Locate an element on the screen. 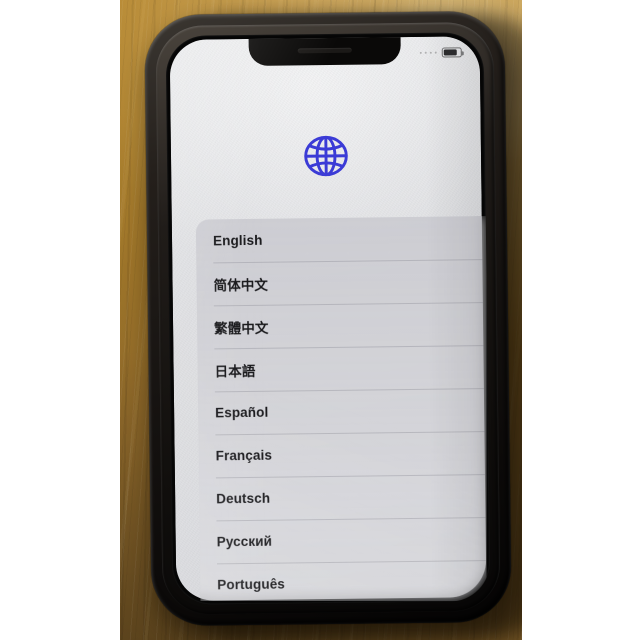  battery-icon is located at coordinates (452, 52).